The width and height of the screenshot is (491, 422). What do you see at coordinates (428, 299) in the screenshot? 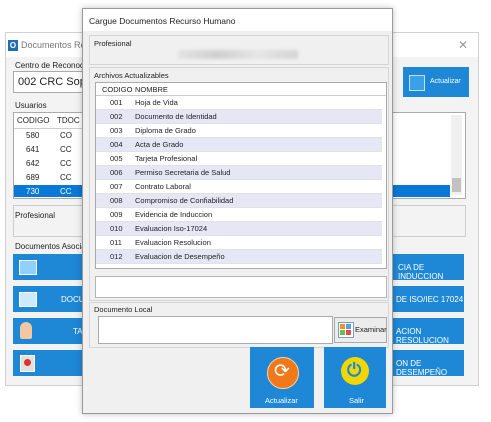
I see `doc-button-2-right: DE ISO/IEC 17024` at bounding box center [428, 299].